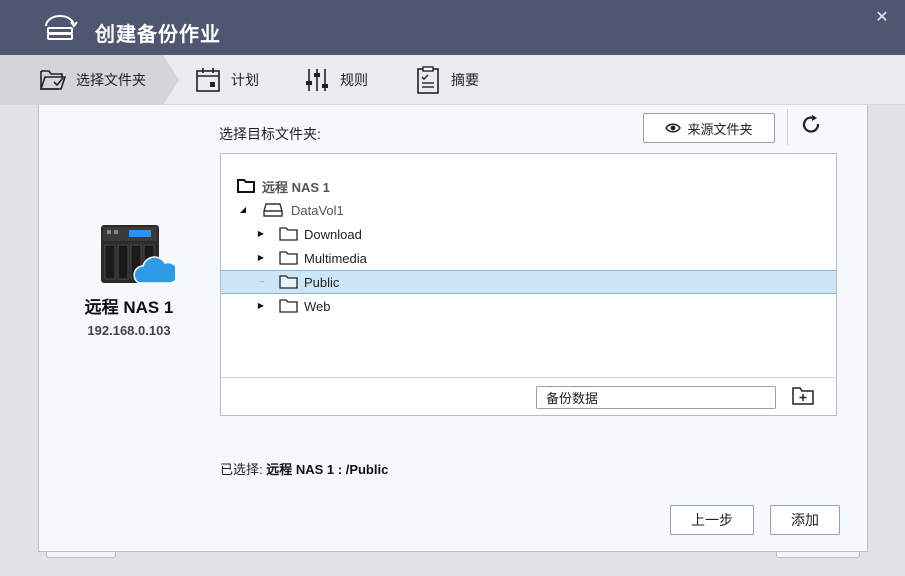 Image resolution: width=905 pixels, height=576 pixels. What do you see at coordinates (262, 281) in the screenshot?
I see `tree-line: –` at bounding box center [262, 281].